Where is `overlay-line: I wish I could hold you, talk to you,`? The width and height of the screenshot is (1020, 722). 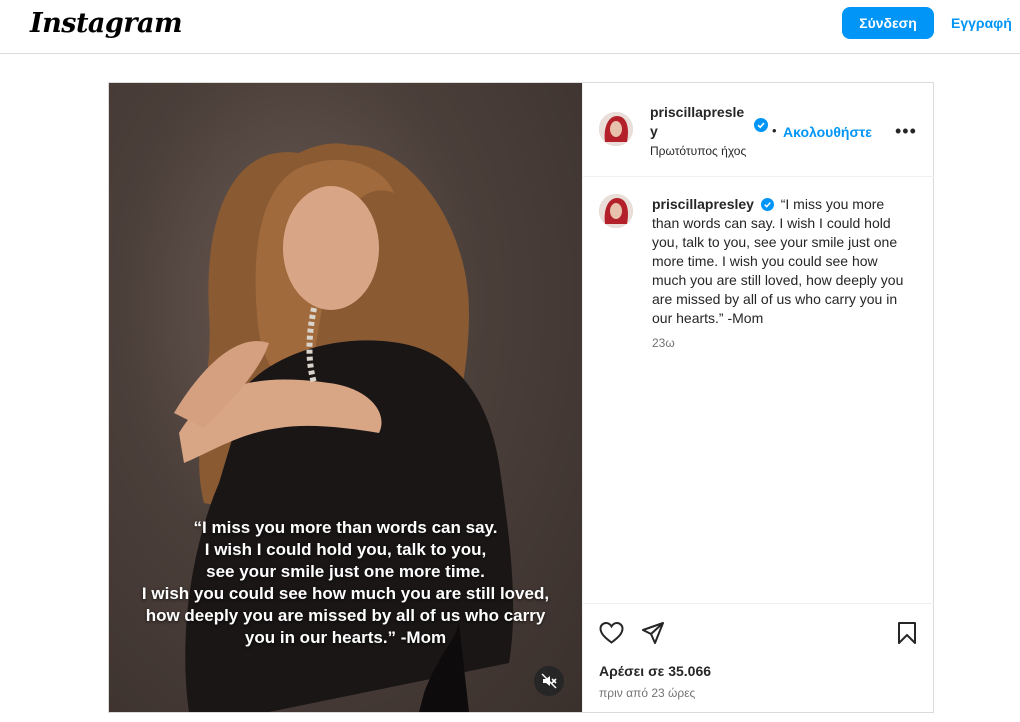
overlay-line: I wish I could hold you, talk to you, is located at coordinates (345, 549).